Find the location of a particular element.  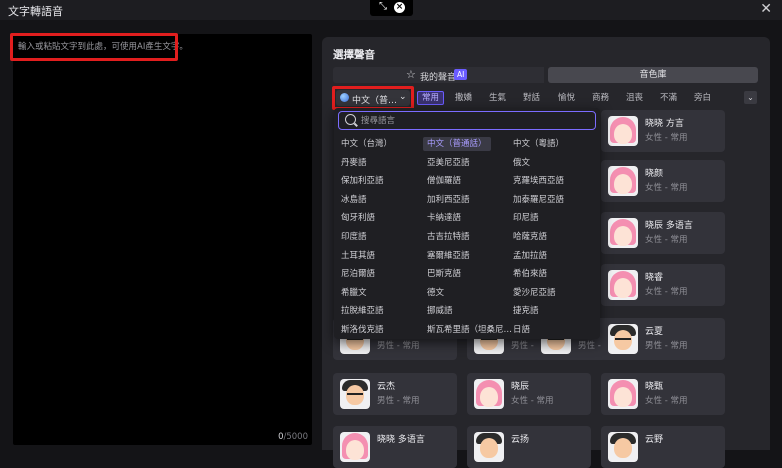

language-option: 土耳其語 is located at coordinates (358, 256).